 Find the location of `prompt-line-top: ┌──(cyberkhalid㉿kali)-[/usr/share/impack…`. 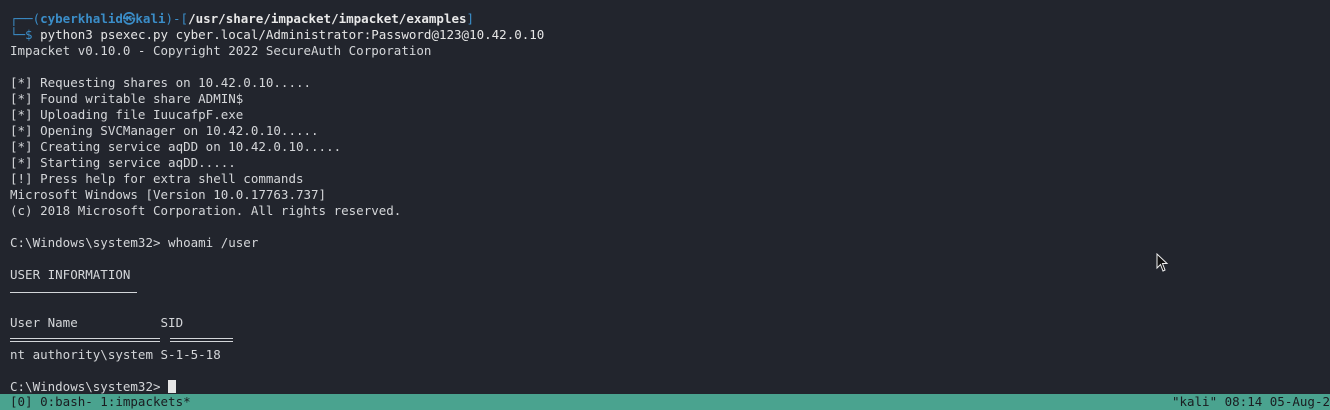

prompt-line-top: ┌──(cyberkhalid㉿kali)-[/usr/share/impack… is located at coordinates (242, 19).